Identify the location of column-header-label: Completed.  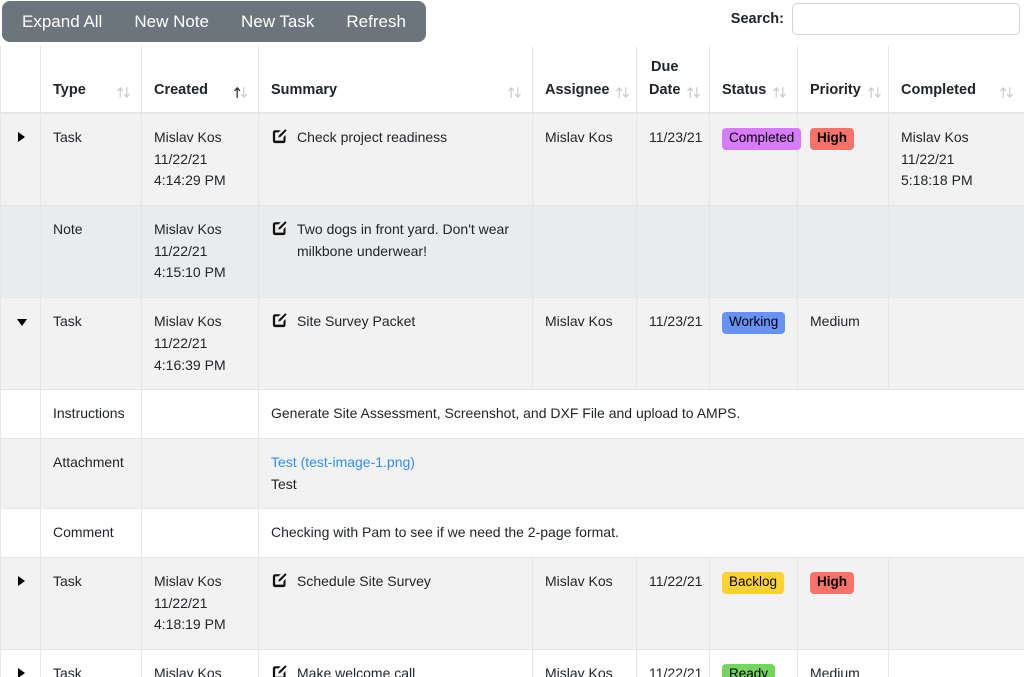
(938, 89).